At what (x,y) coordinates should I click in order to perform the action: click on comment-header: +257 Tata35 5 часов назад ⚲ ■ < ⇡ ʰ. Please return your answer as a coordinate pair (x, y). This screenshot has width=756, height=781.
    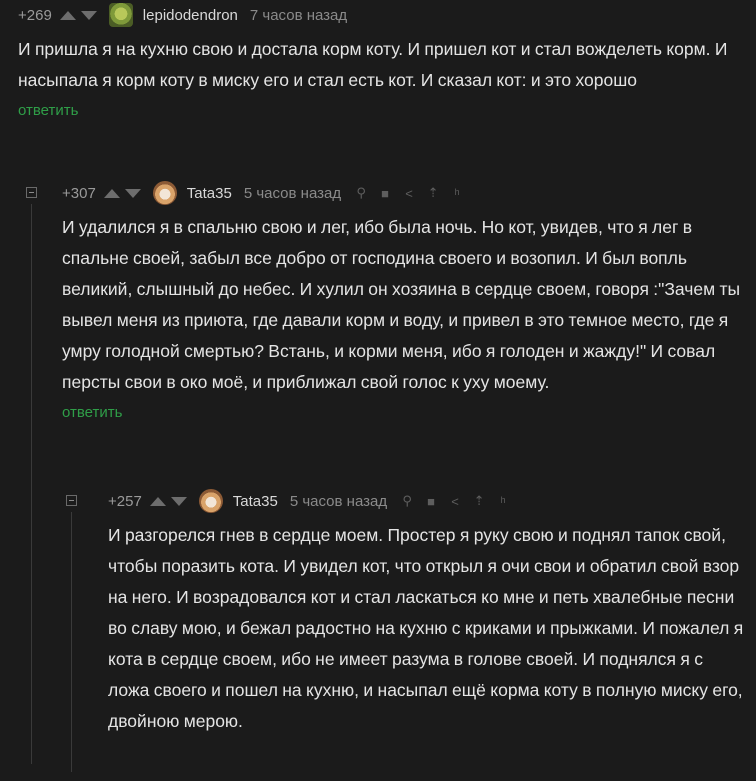
    Looking at the image, I should click on (428, 501).